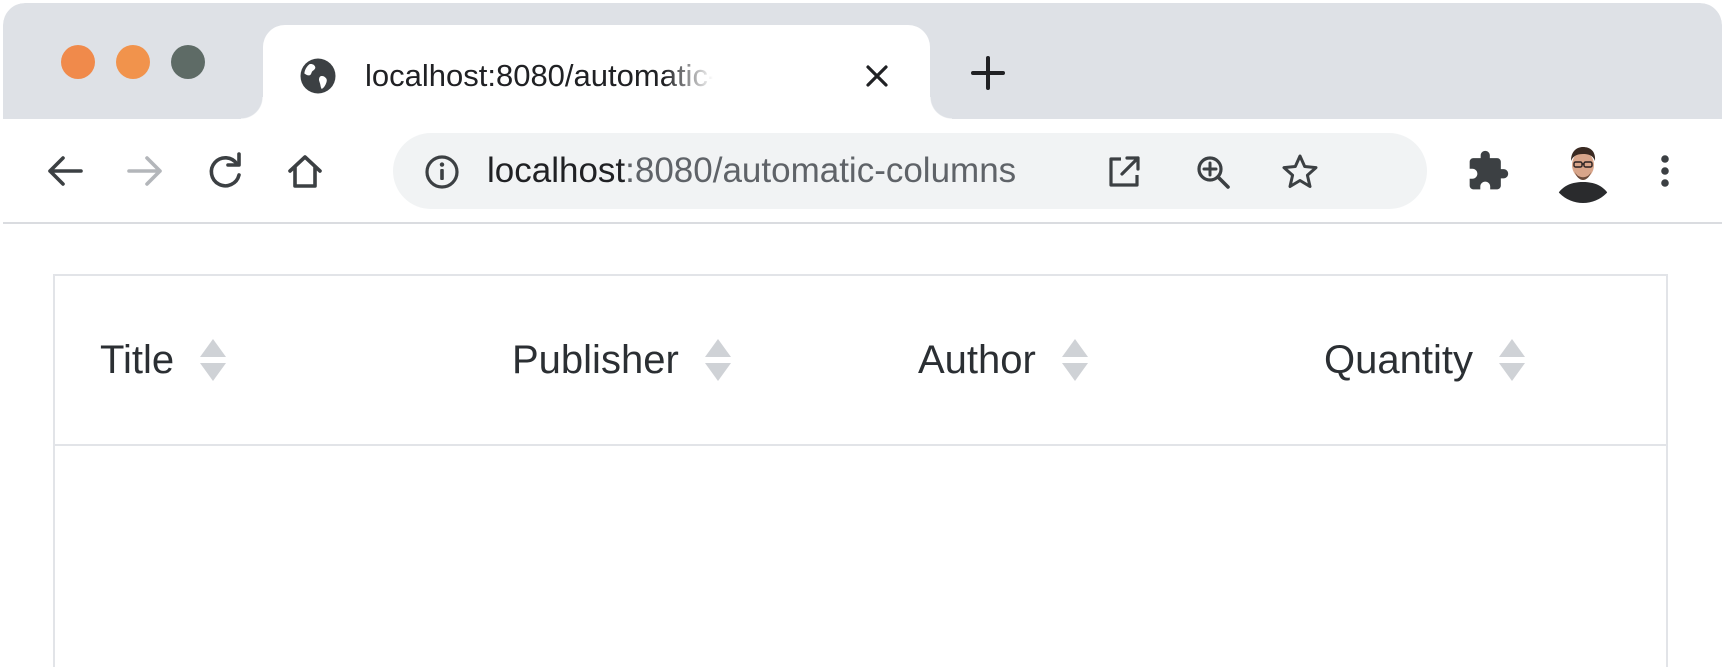 Image resolution: width=1725 pixels, height=669 pixels. What do you see at coordinates (977, 359) in the screenshot?
I see `column-header-label: Author` at bounding box center [977, 359].